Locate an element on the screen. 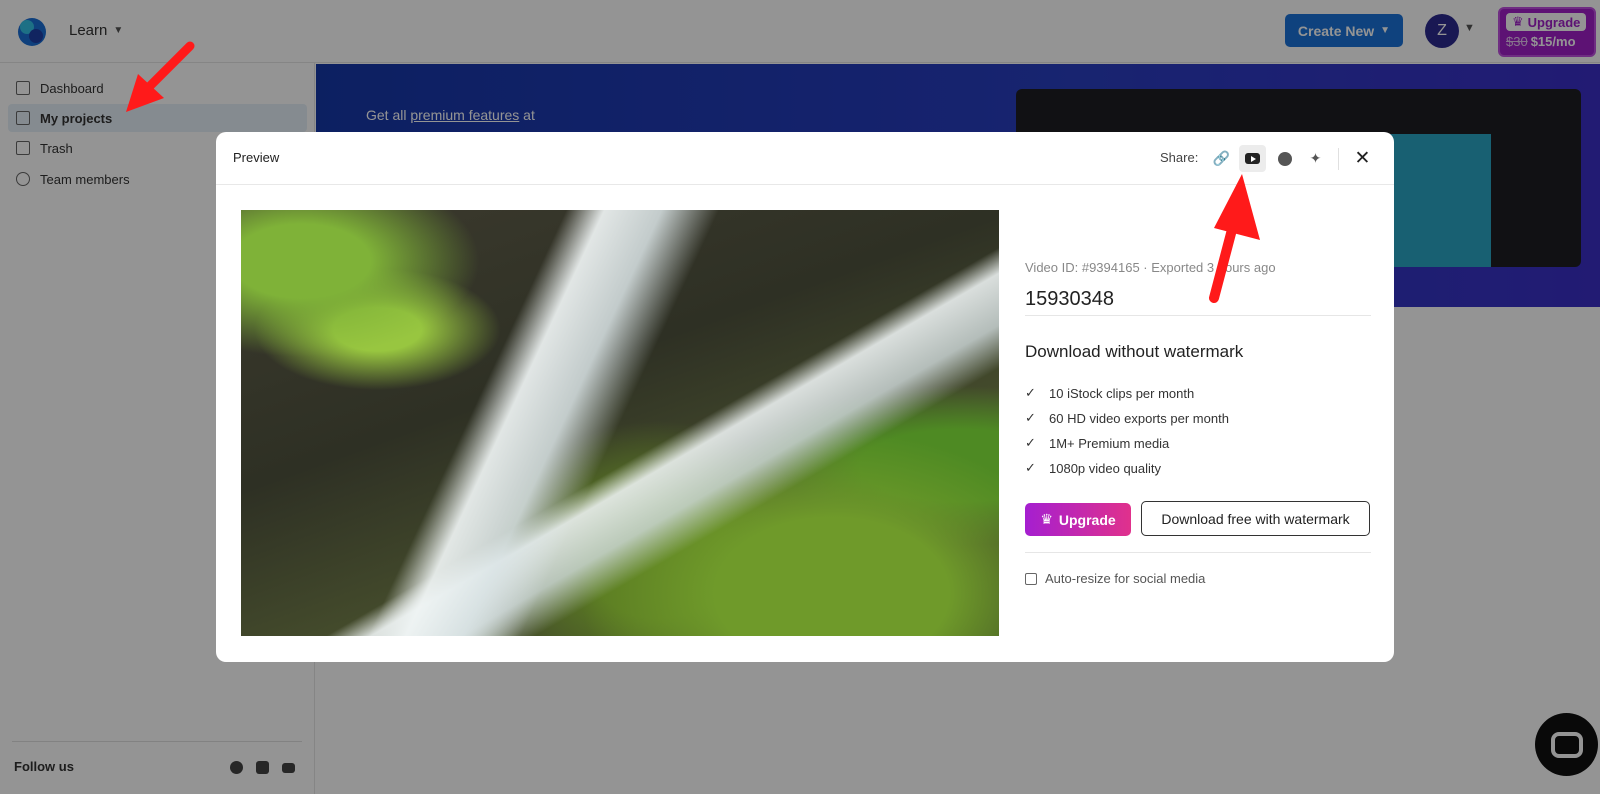 This screenshot has height=794, width=1600. feature-item: ✓ 1M+ Premium media is located at coordinates (1097, 443).